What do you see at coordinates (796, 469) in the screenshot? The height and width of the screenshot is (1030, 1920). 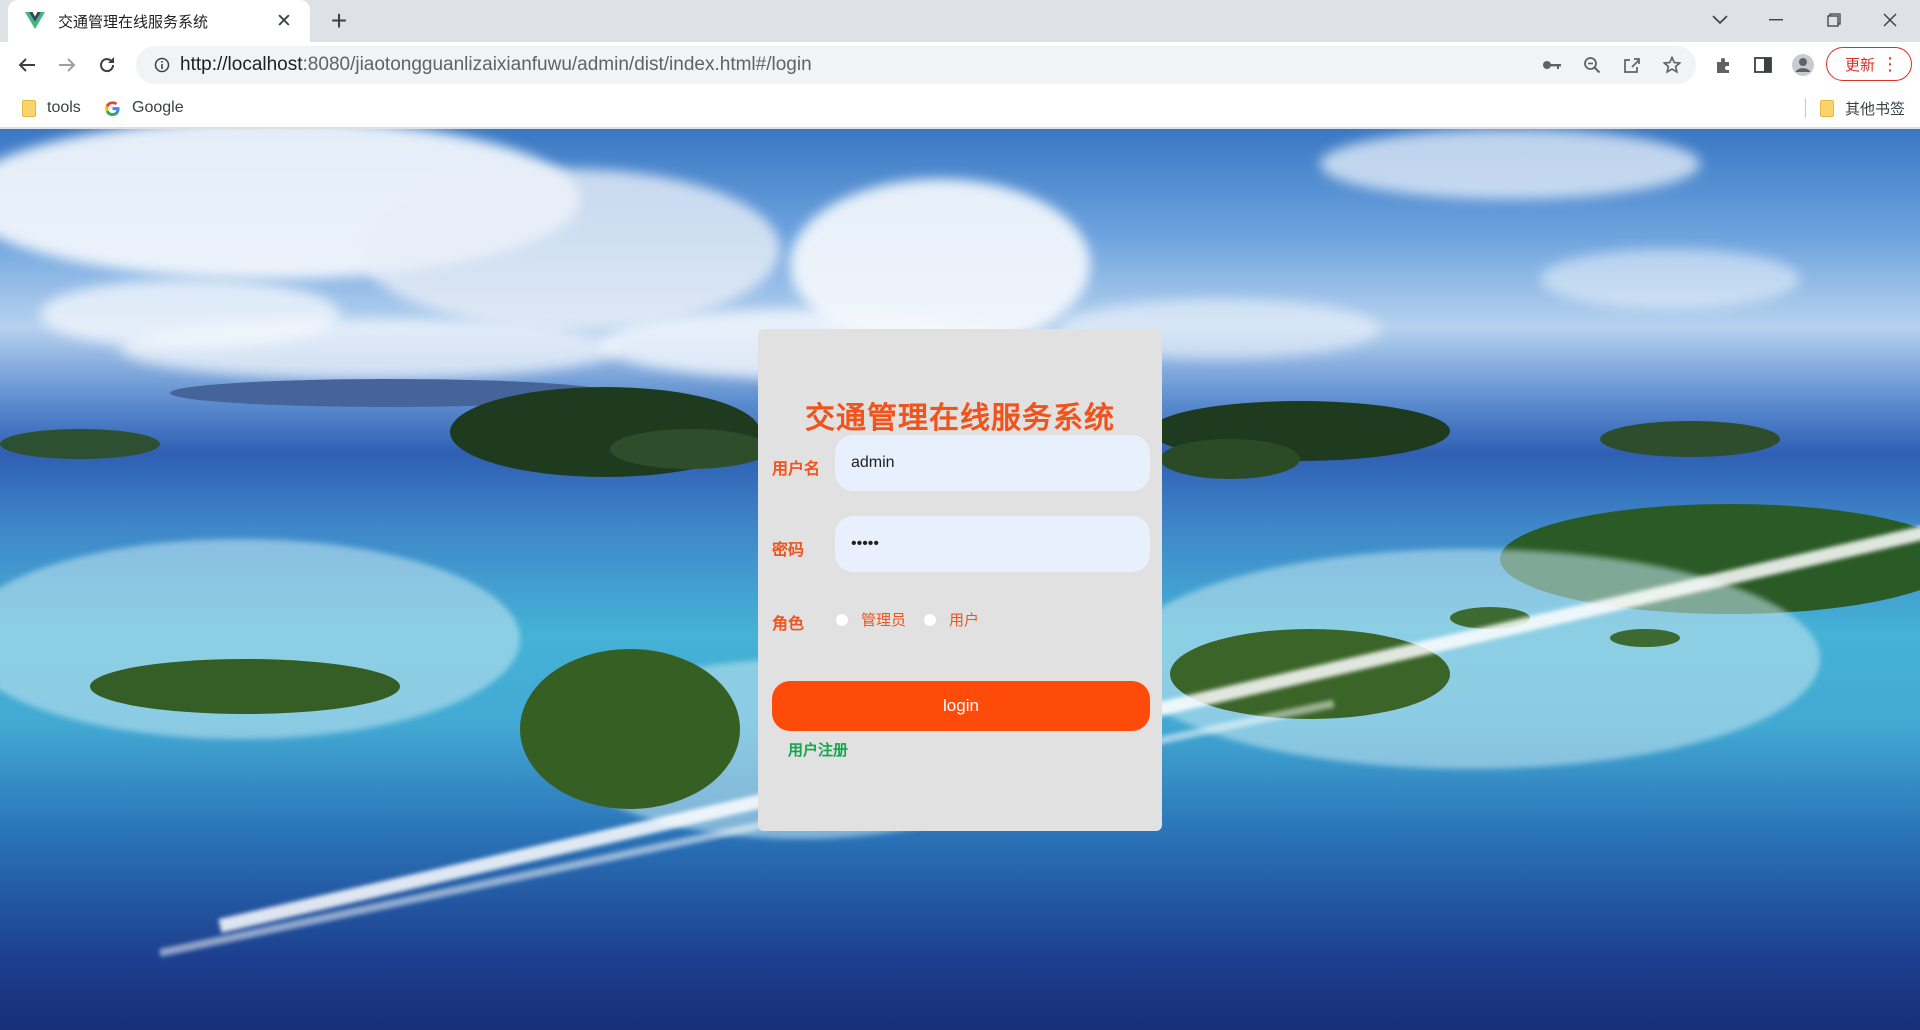 I see `username-label: 用户名` at bounding box center [796, 469].